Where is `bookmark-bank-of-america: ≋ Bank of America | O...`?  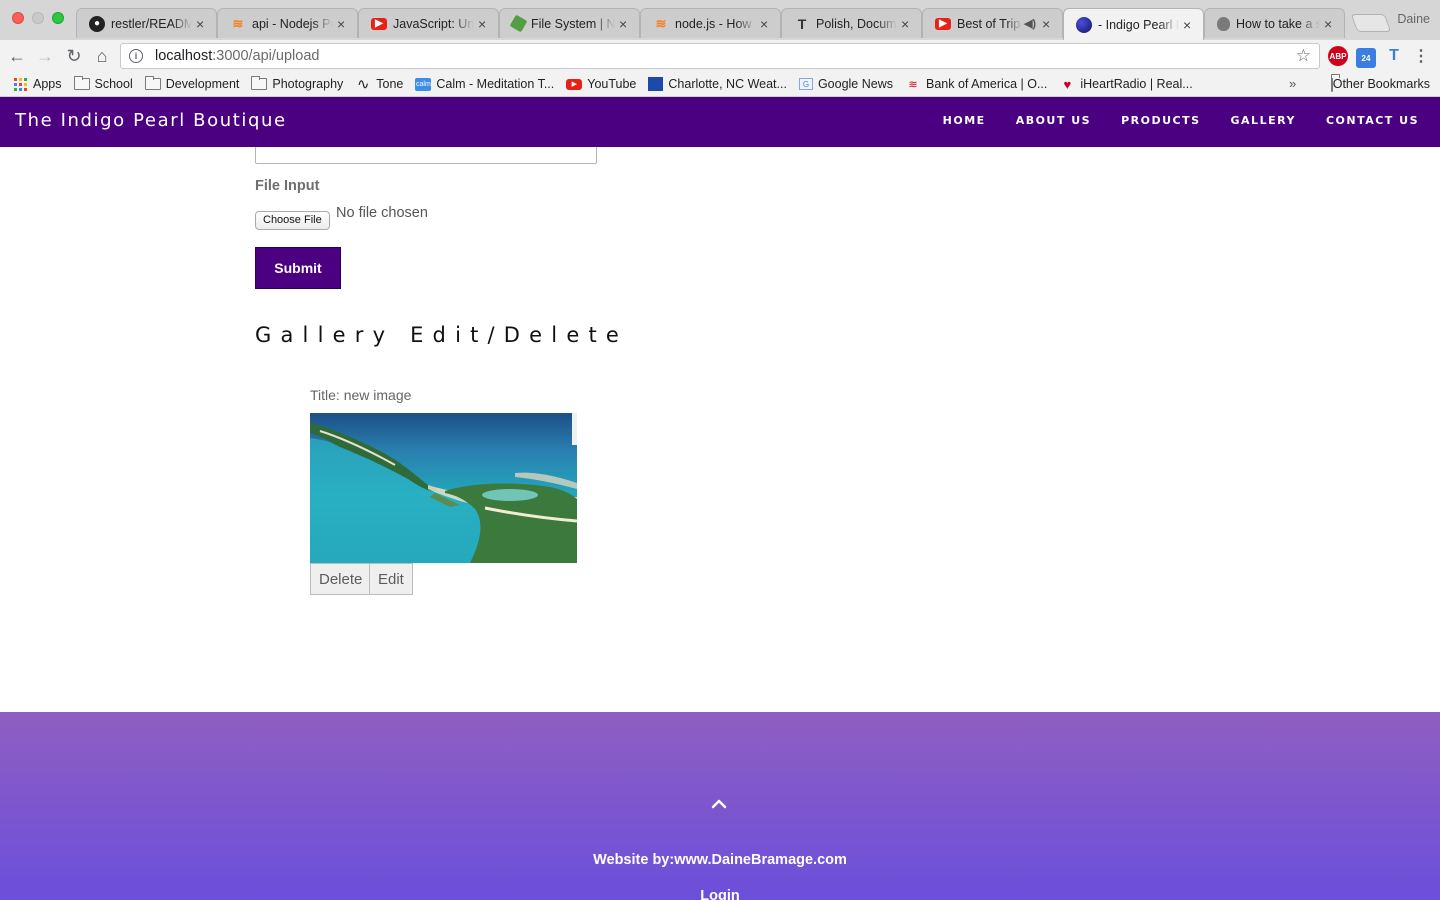 bookmark-bank-of-america: ≋ Bank of America | O... is located at coordinates (976, 84).